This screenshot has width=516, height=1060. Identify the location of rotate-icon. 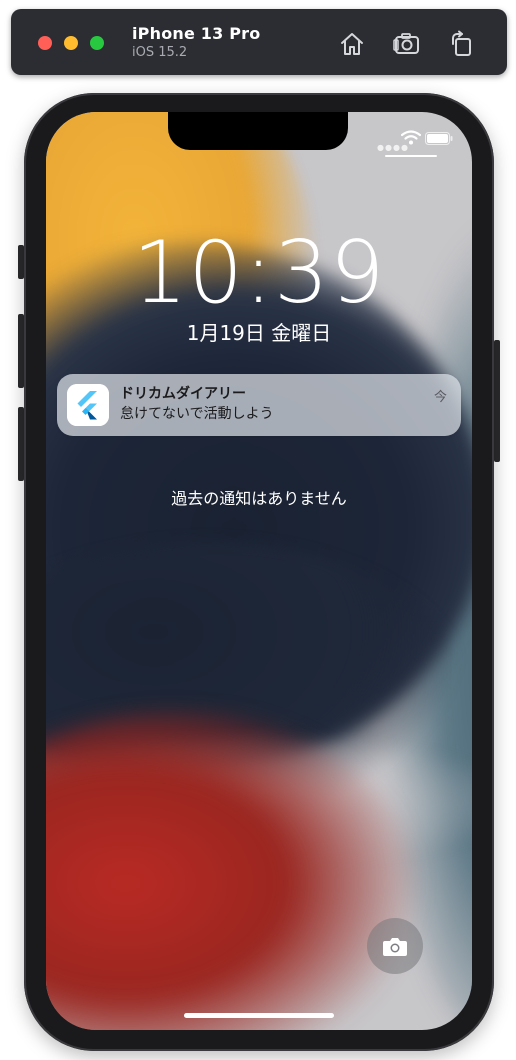
(461, 43).